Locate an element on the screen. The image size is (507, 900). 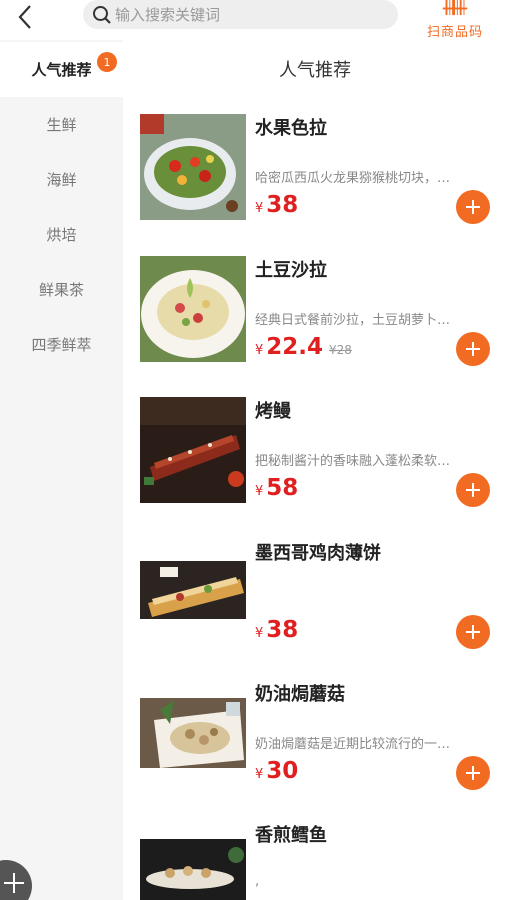
sidebar-item-label: 四季鲜萃 is located at coordinates (61, 345).